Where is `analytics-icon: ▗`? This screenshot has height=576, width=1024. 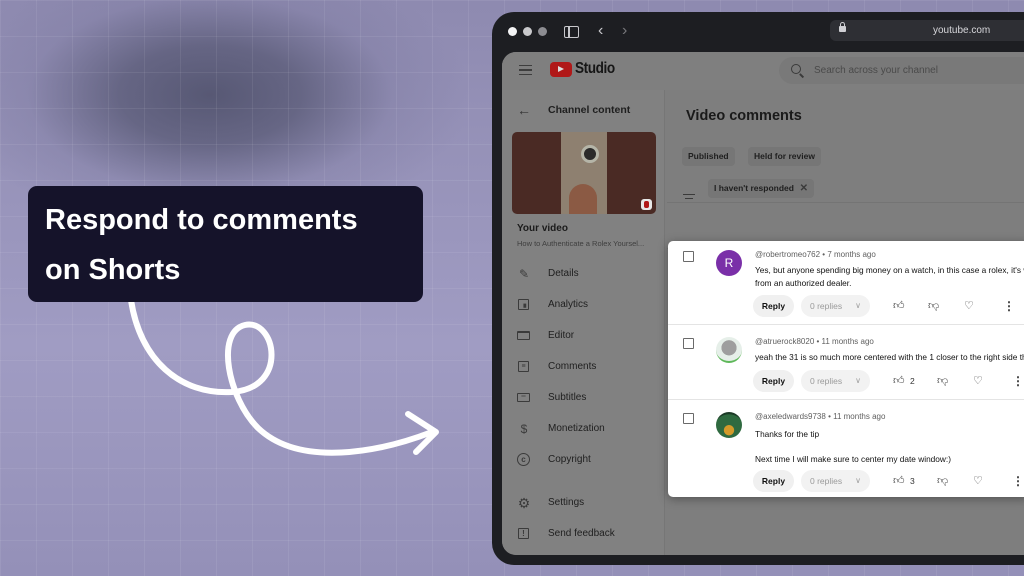 analytics-icon: ▗ is located at coordinates (523, 304).